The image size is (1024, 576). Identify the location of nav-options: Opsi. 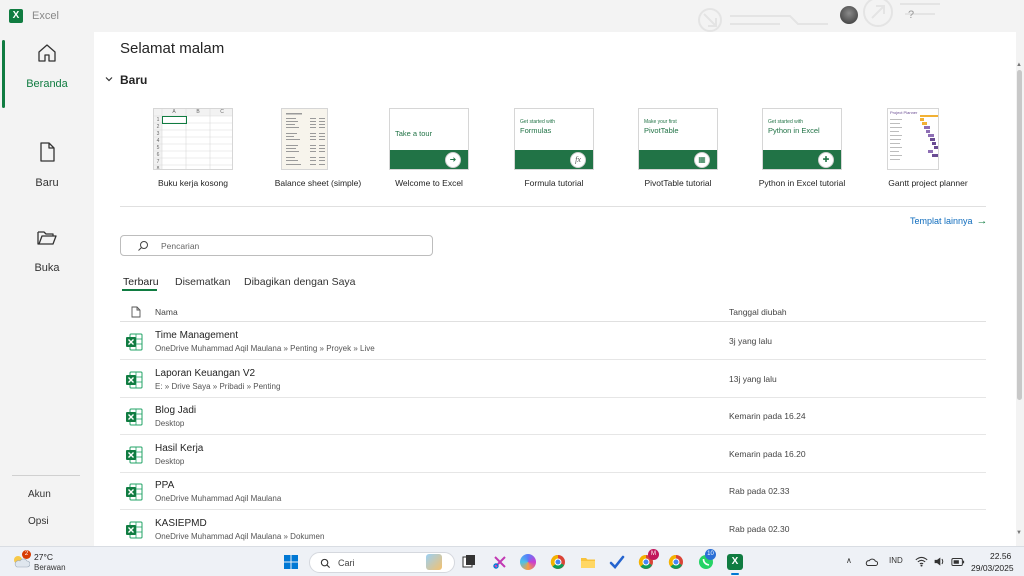
(38, 521).